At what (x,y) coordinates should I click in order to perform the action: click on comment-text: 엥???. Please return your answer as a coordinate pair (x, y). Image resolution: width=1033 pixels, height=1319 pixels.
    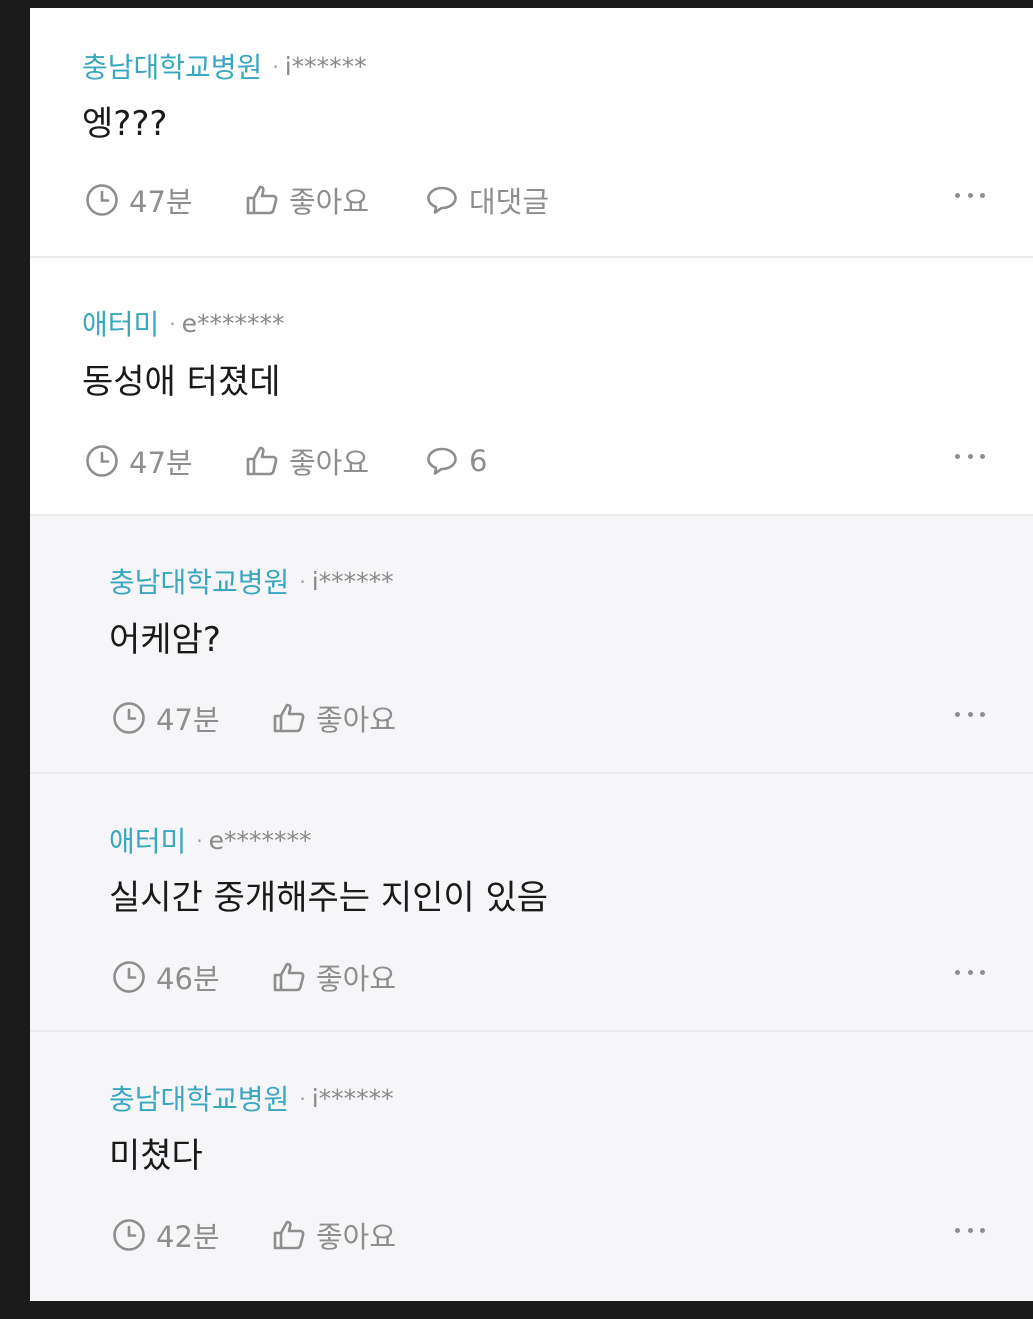
    Looking at the image, I should click on (125, 124).